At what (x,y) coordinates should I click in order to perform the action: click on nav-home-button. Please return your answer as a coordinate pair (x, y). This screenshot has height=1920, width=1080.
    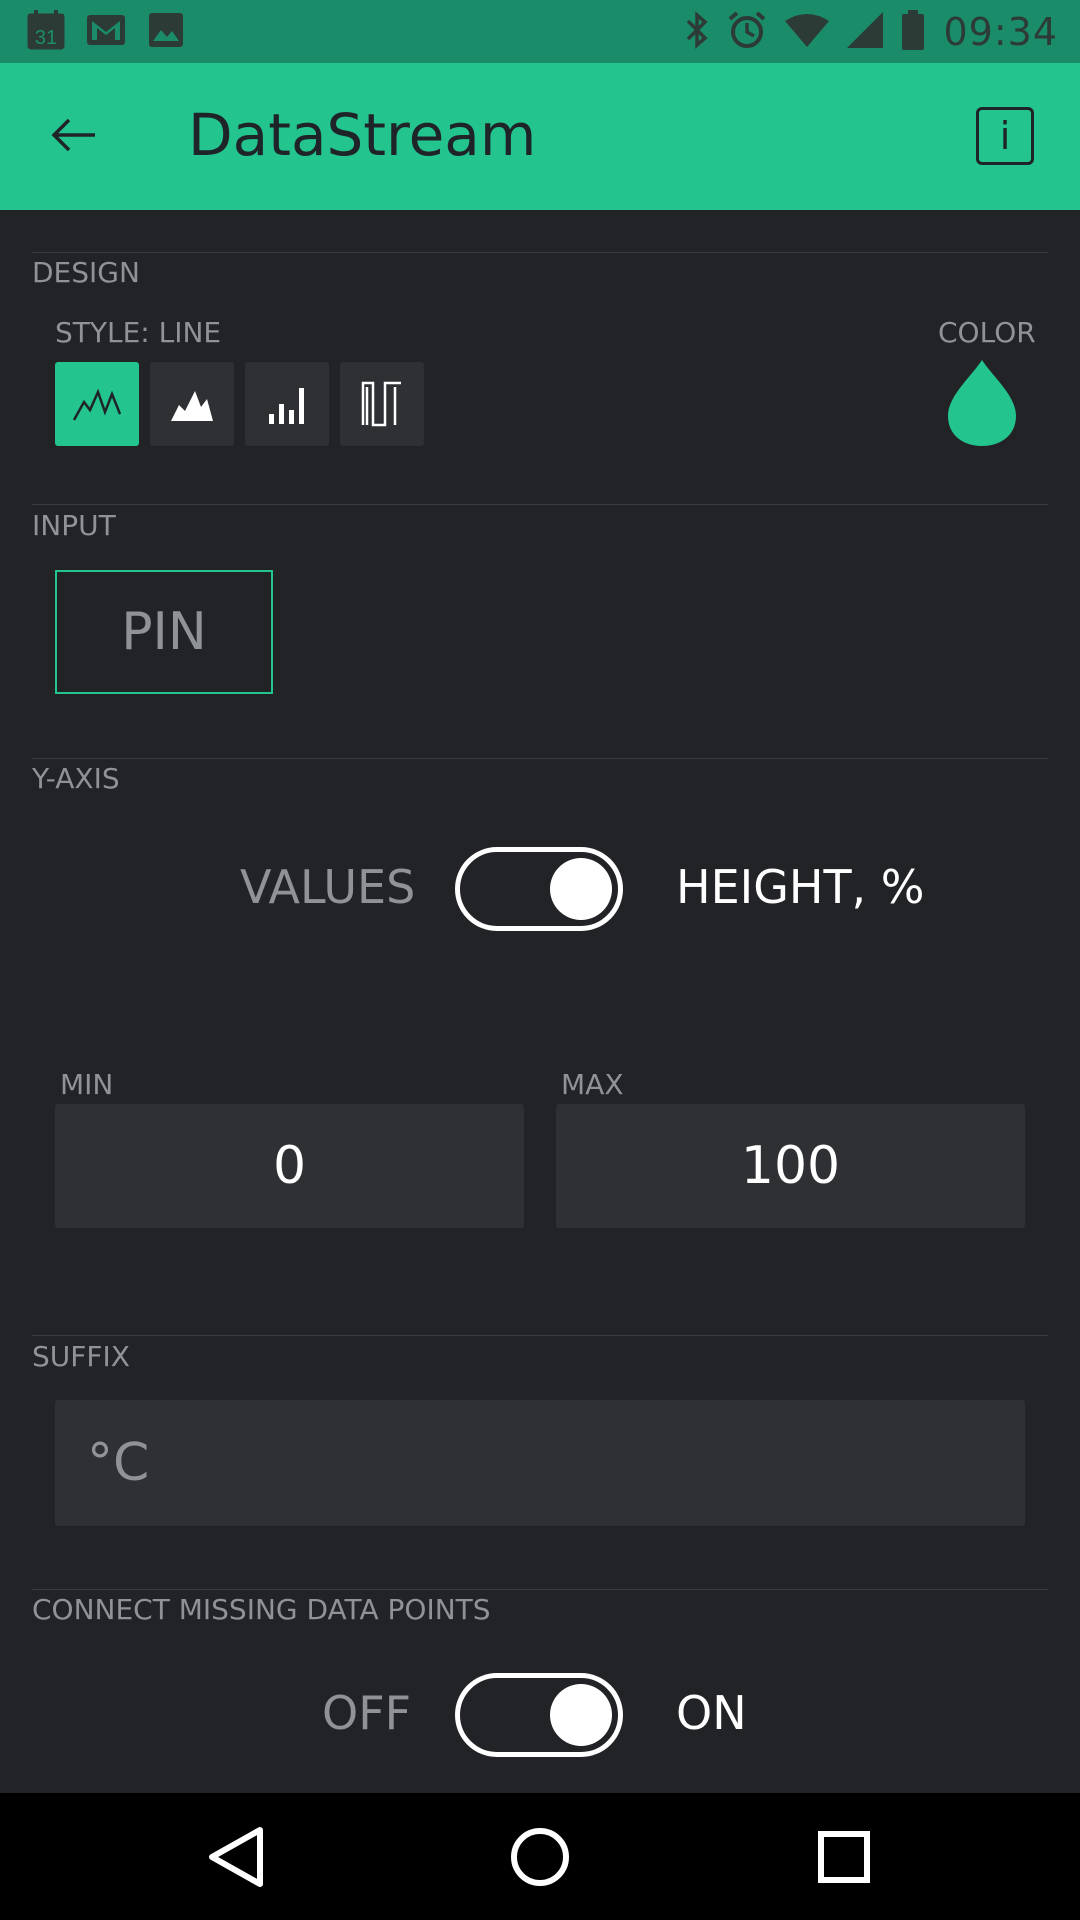
    Looking at the image, I should click on (540, 1857).